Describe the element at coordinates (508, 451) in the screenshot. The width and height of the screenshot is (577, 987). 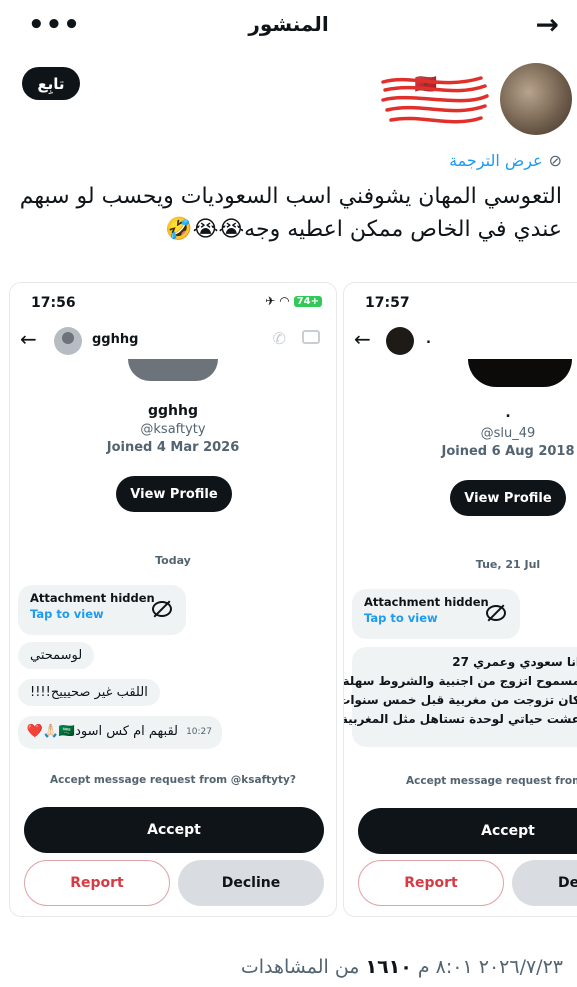
I see `profile-joined: Joined 6 Aug 2018` at that location.